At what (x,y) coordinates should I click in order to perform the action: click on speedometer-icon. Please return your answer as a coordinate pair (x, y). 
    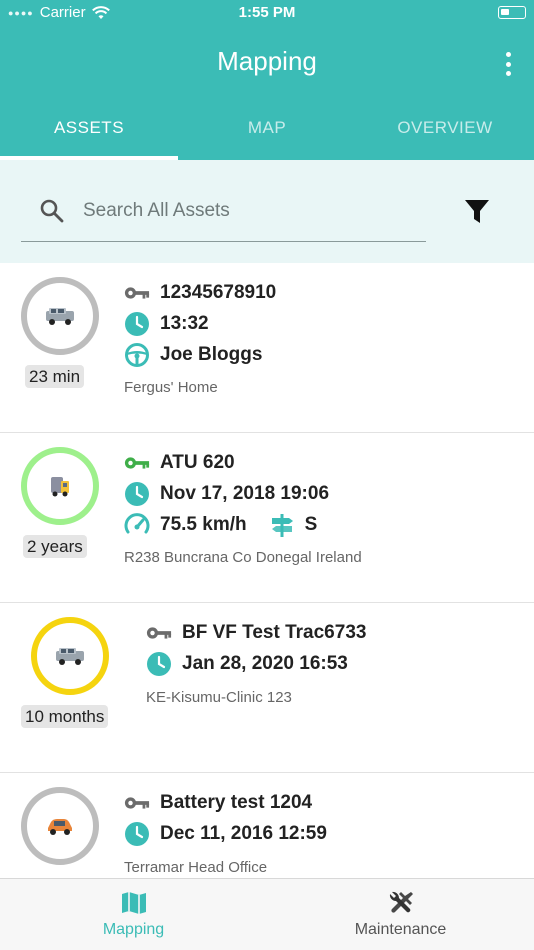
    Looking at the image, I should click on (137, 523).